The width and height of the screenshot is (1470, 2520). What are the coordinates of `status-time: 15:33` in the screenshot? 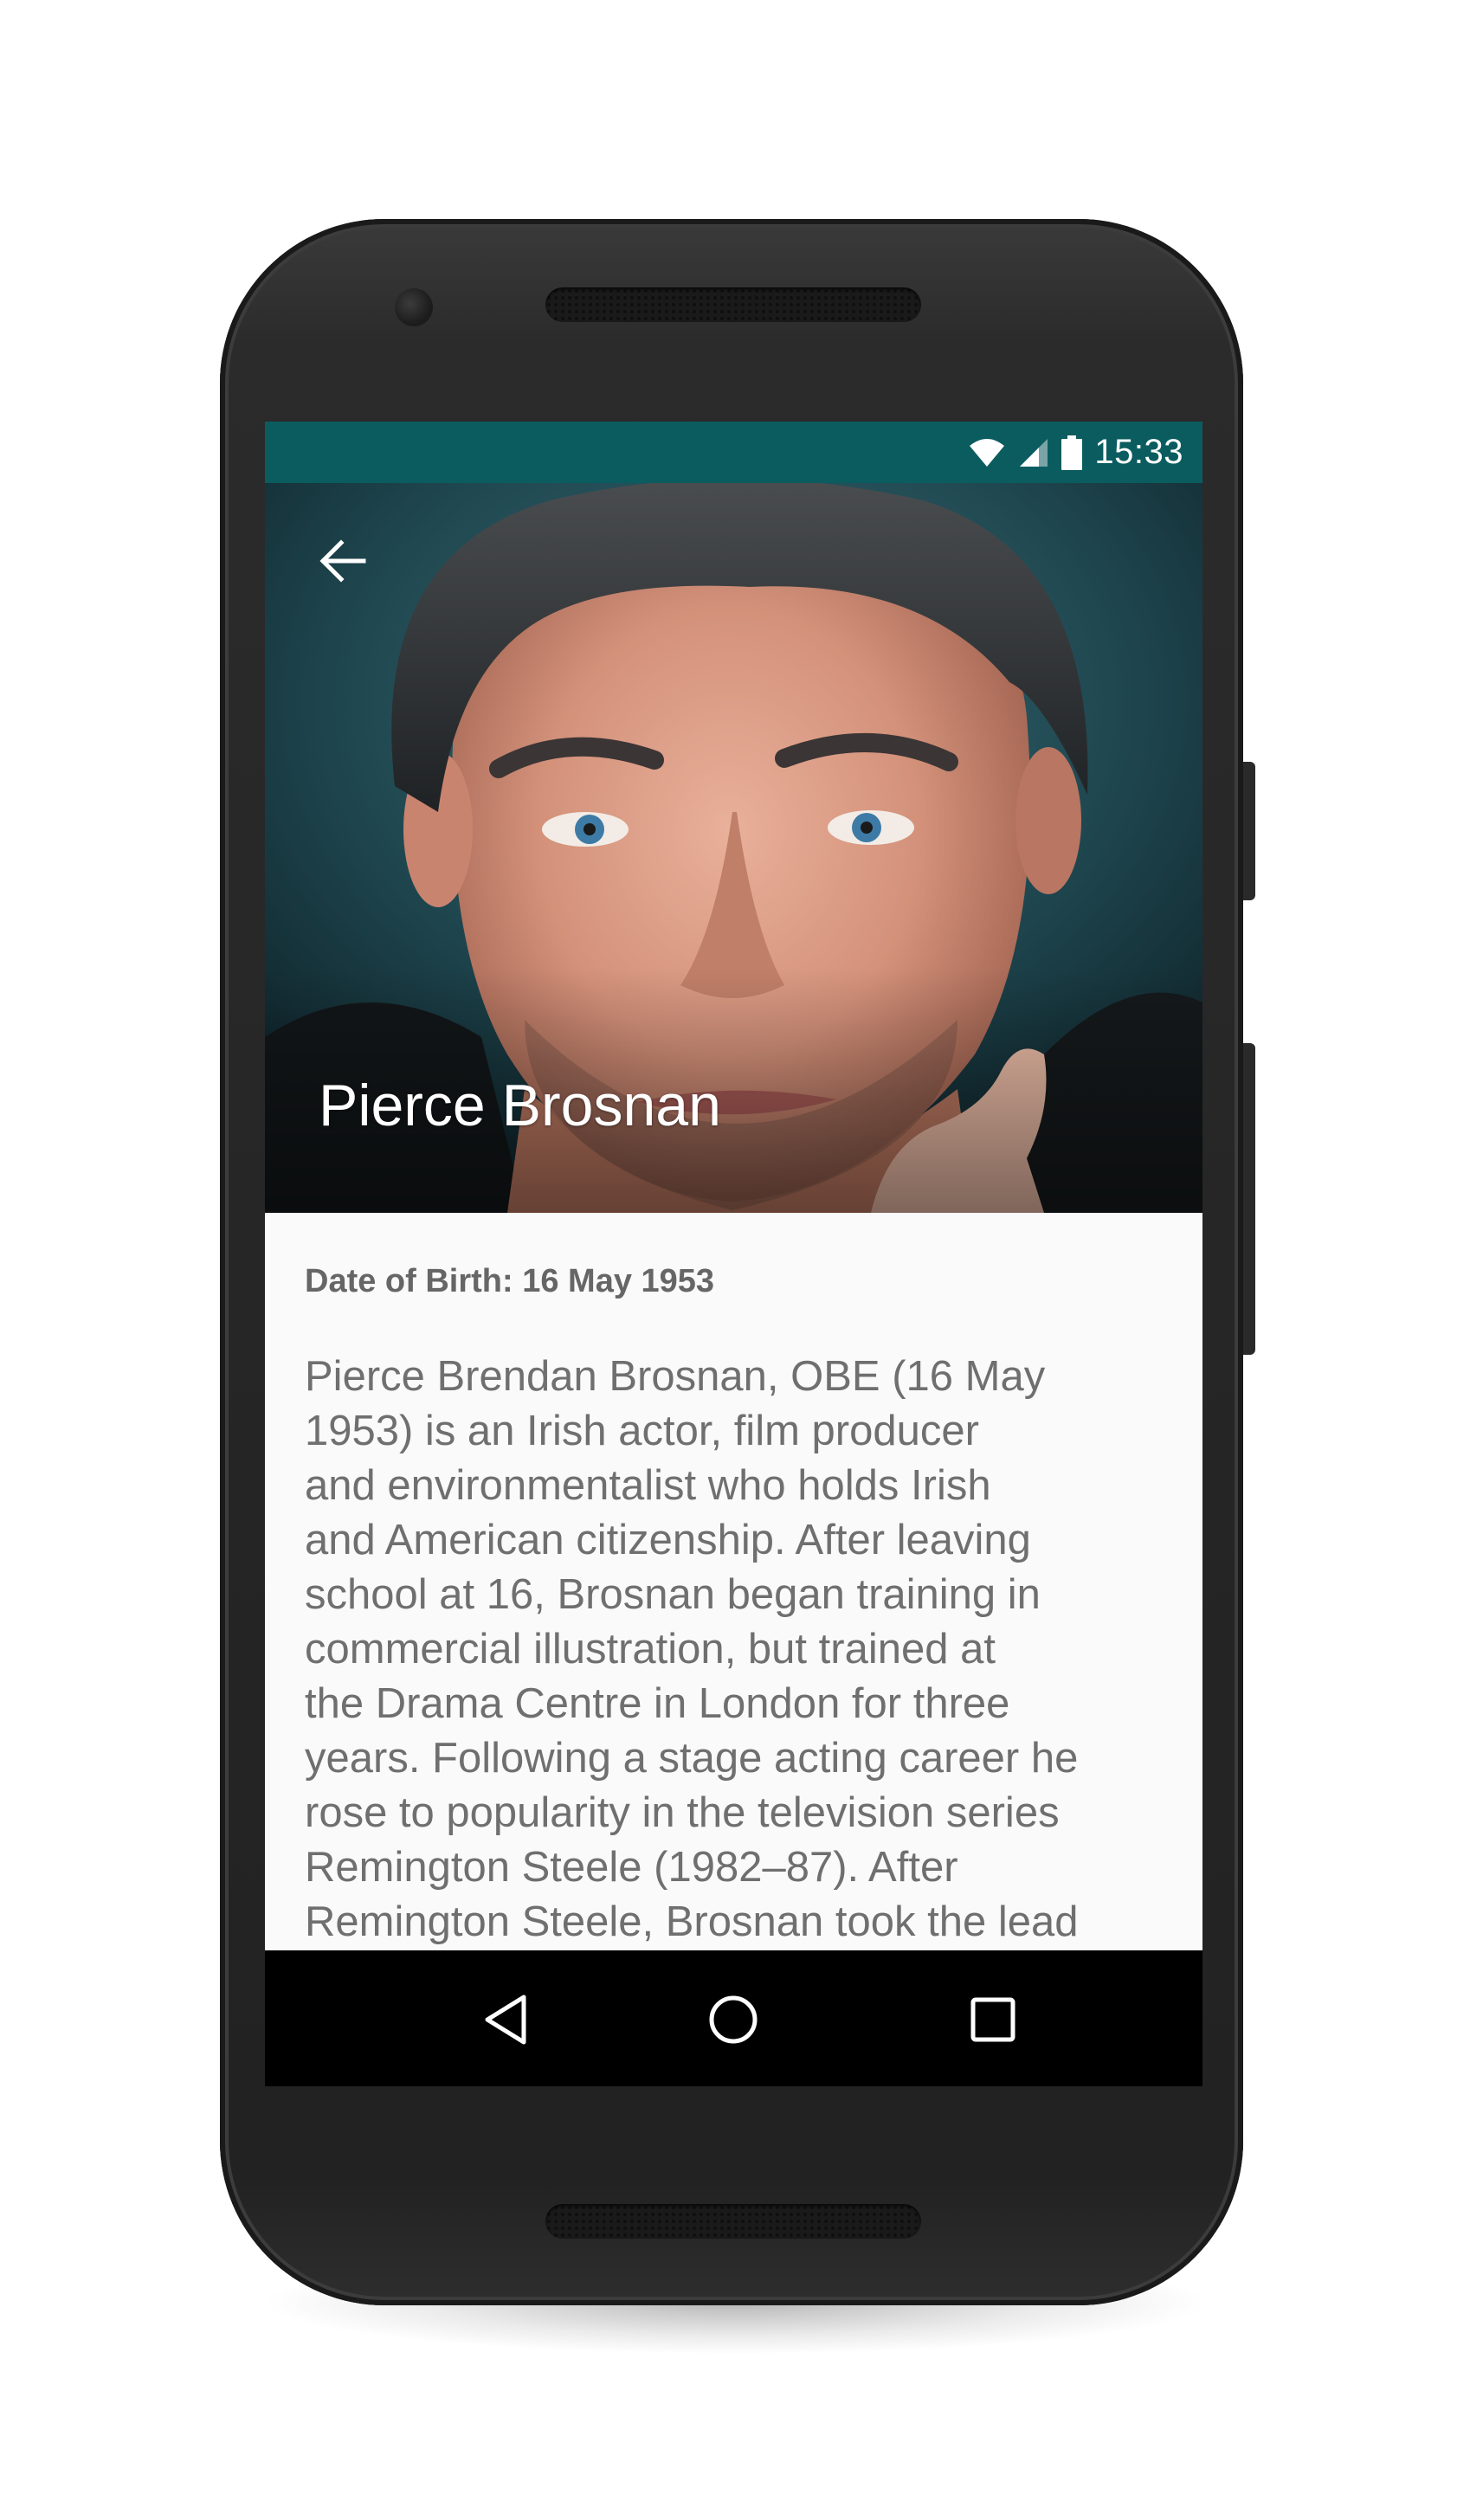 It's located at (1138, 452).